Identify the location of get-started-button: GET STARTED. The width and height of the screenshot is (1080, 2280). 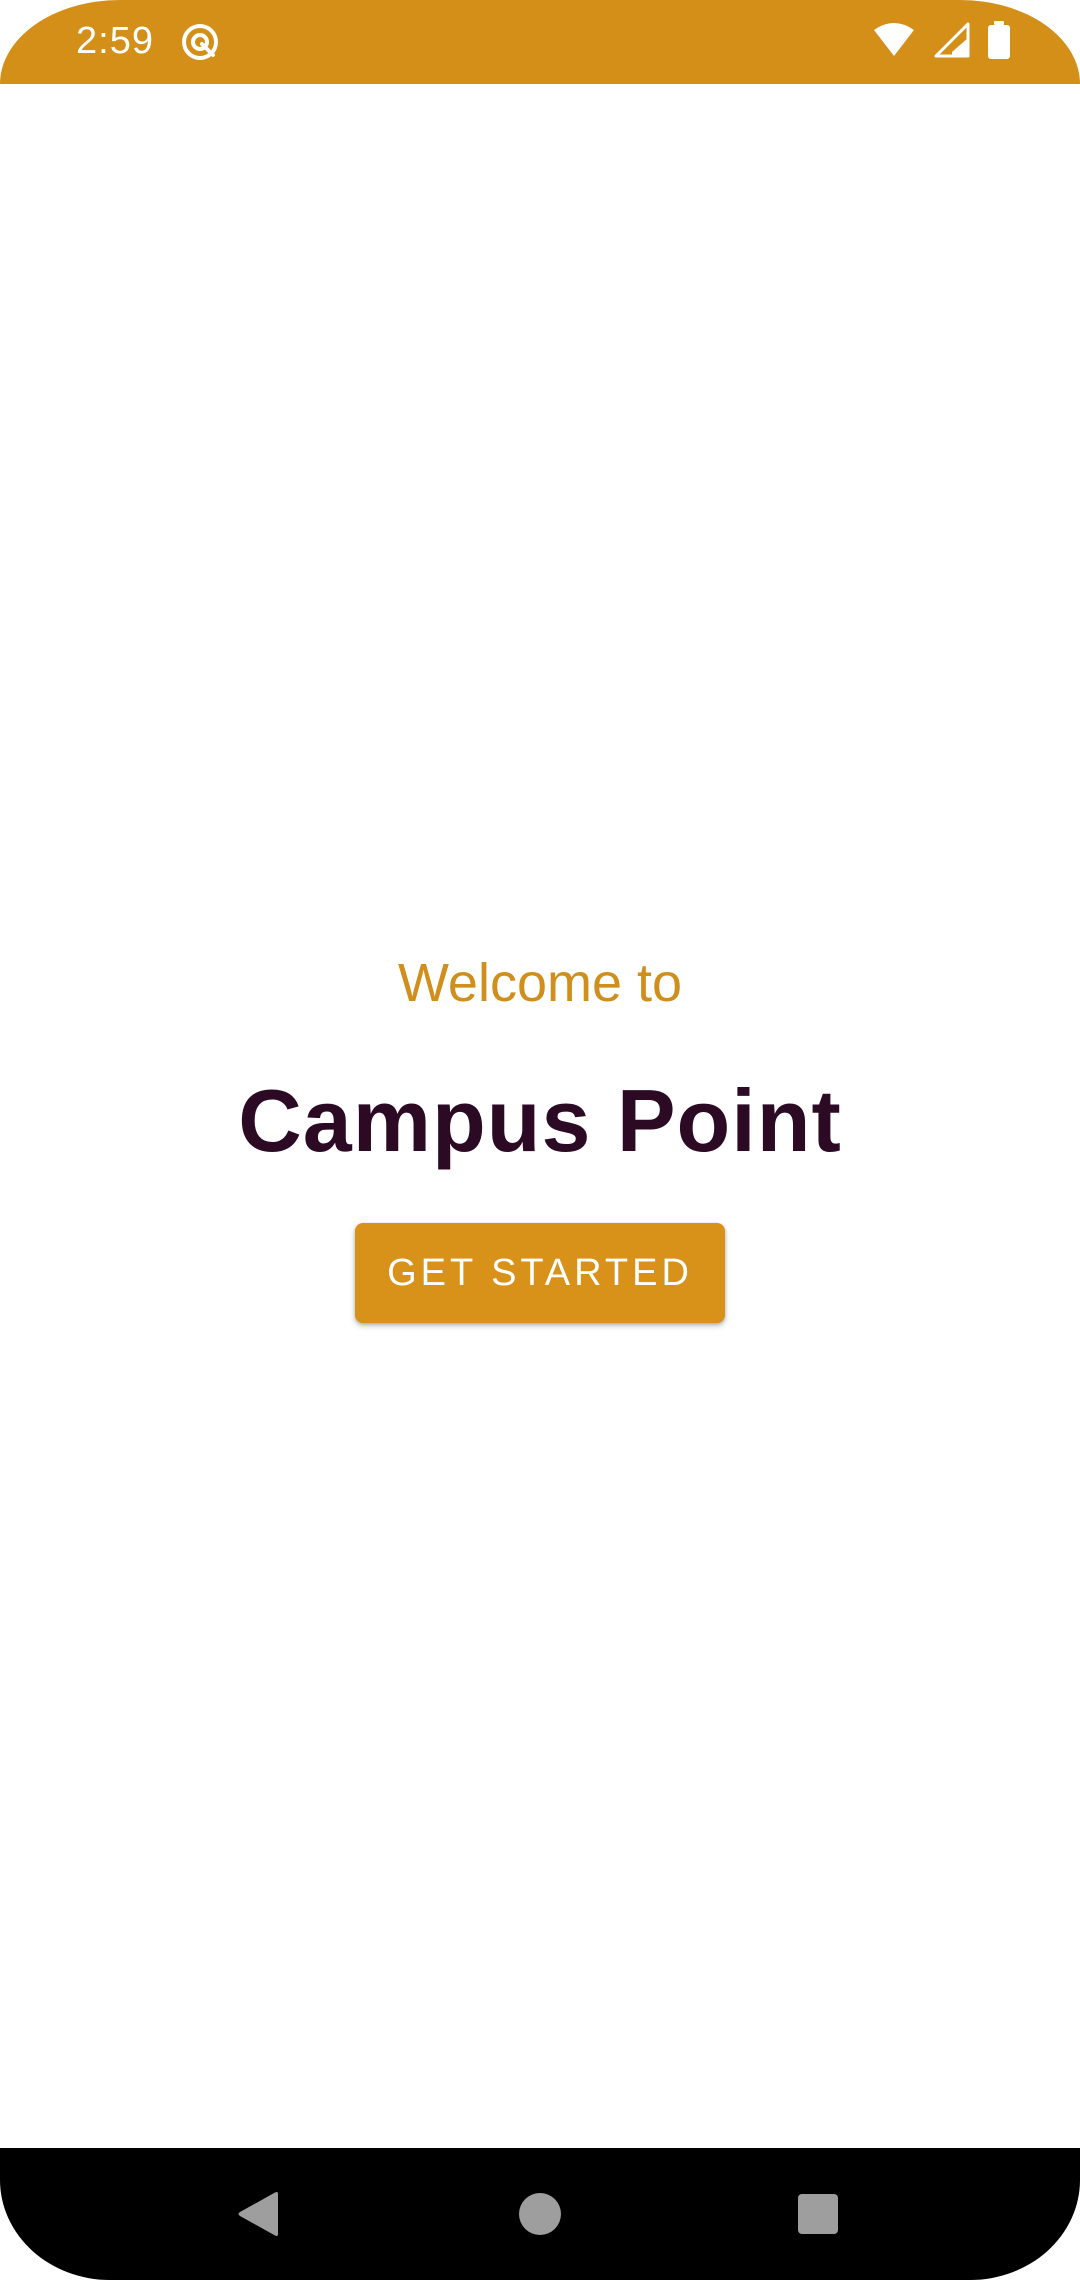
(540, 1273).